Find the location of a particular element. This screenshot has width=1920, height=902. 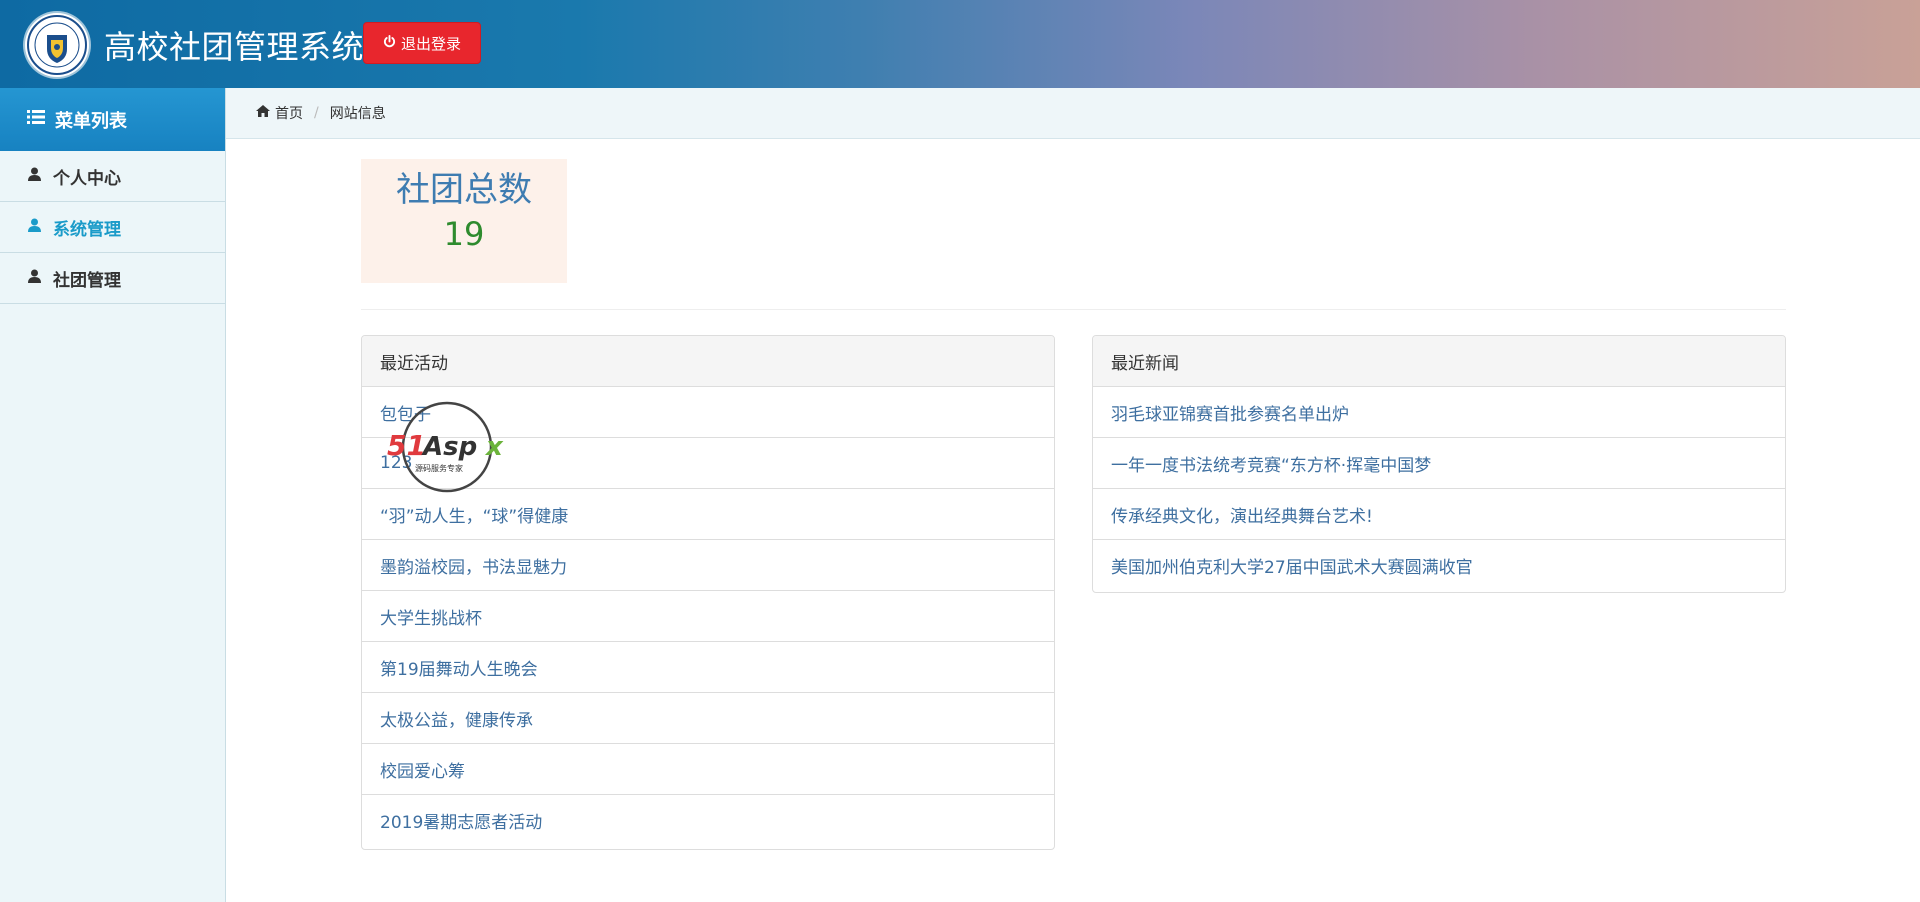

power-icon is located at coordinates (389, 43).